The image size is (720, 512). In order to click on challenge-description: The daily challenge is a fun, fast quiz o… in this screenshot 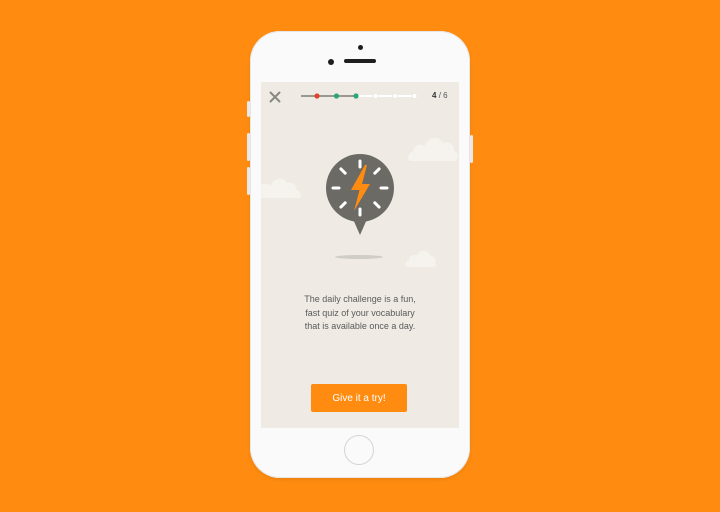, I will do `click(360, 313)`.